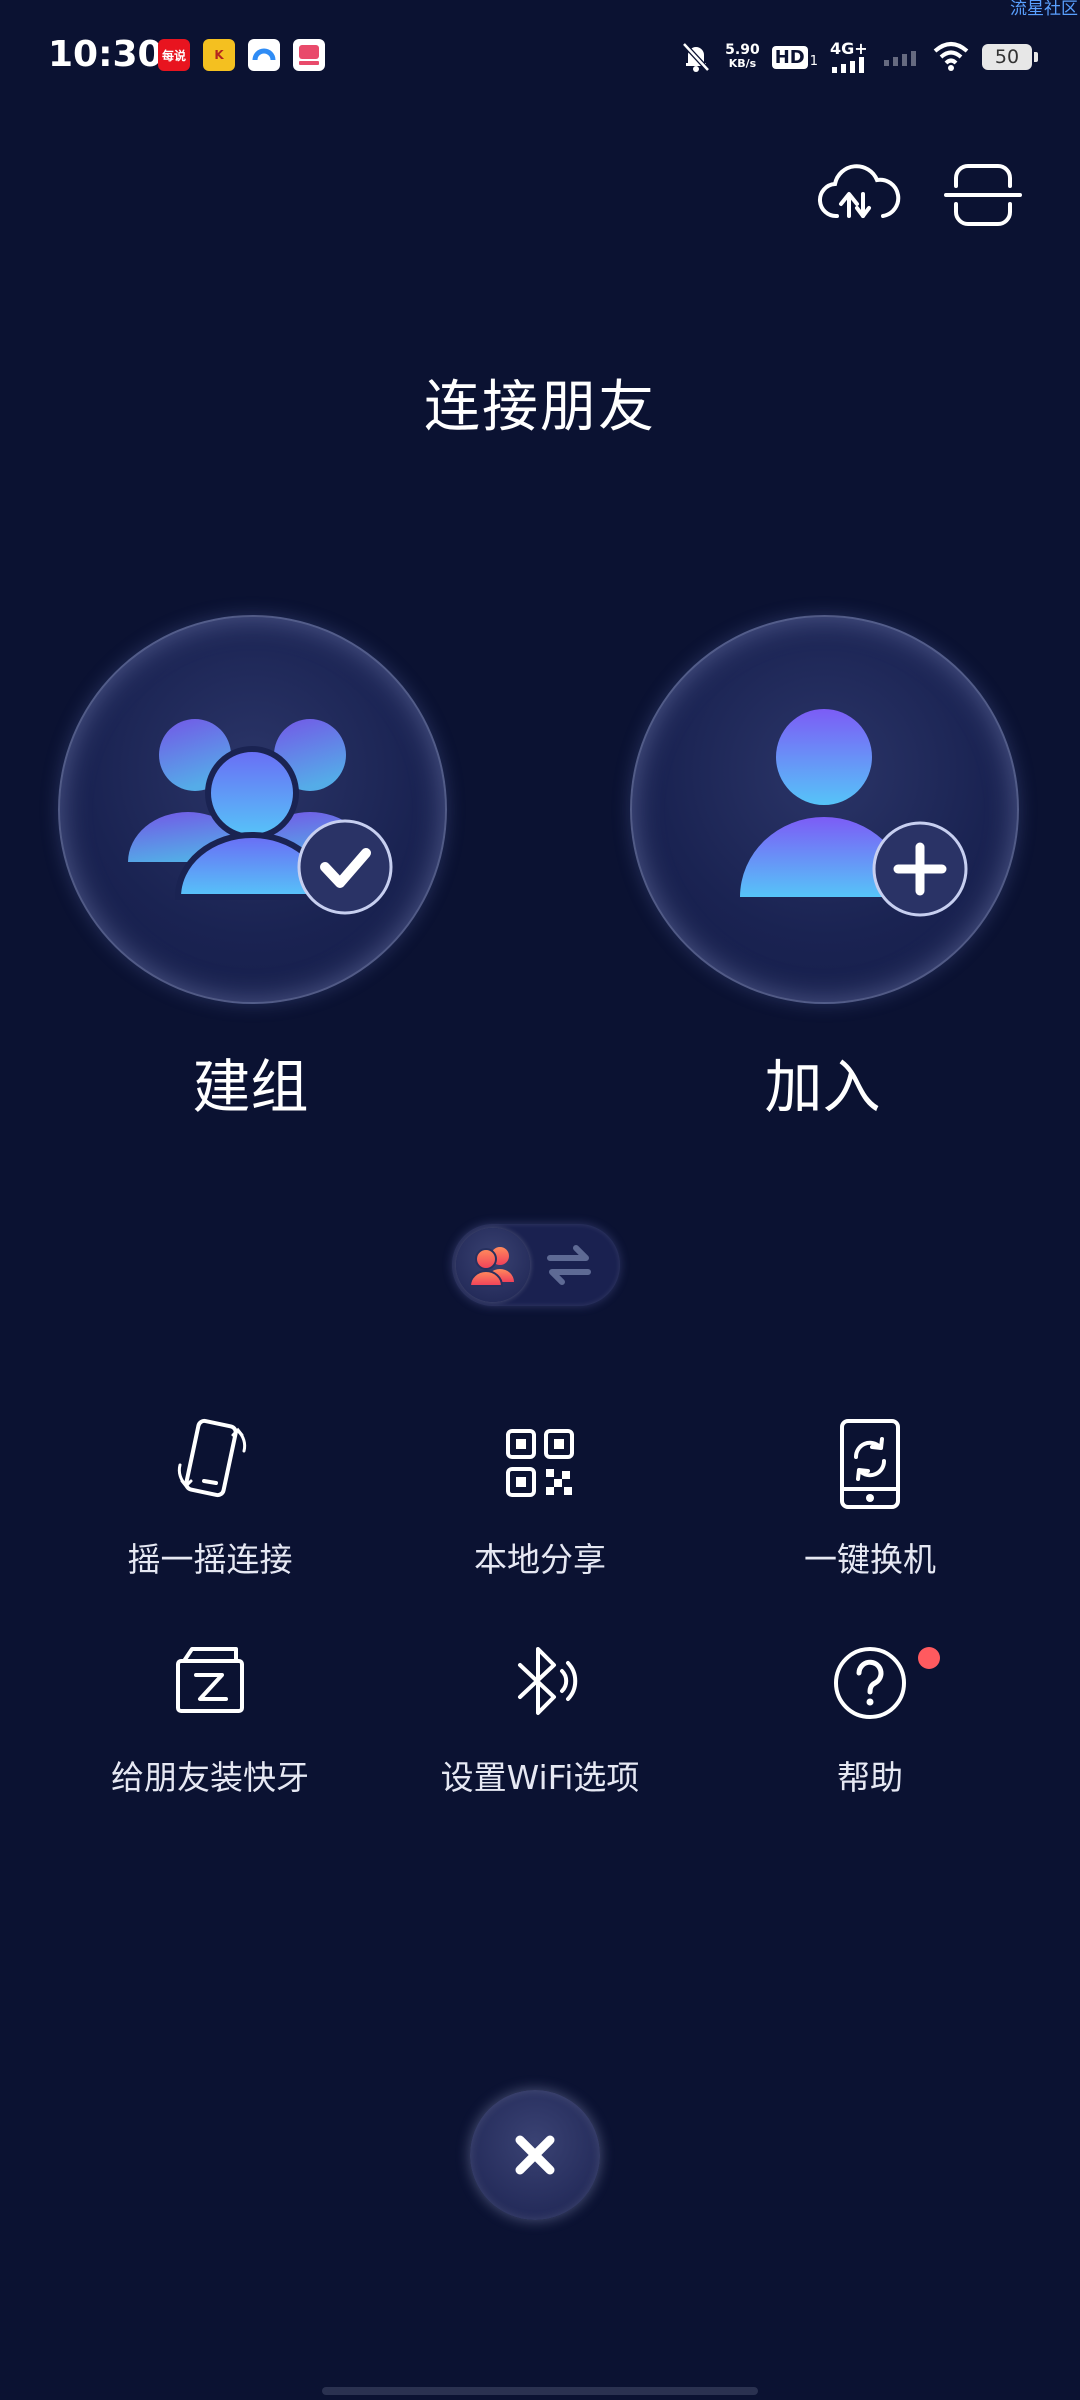  I want to click on battery-icon: 50, so click(1010, 57).